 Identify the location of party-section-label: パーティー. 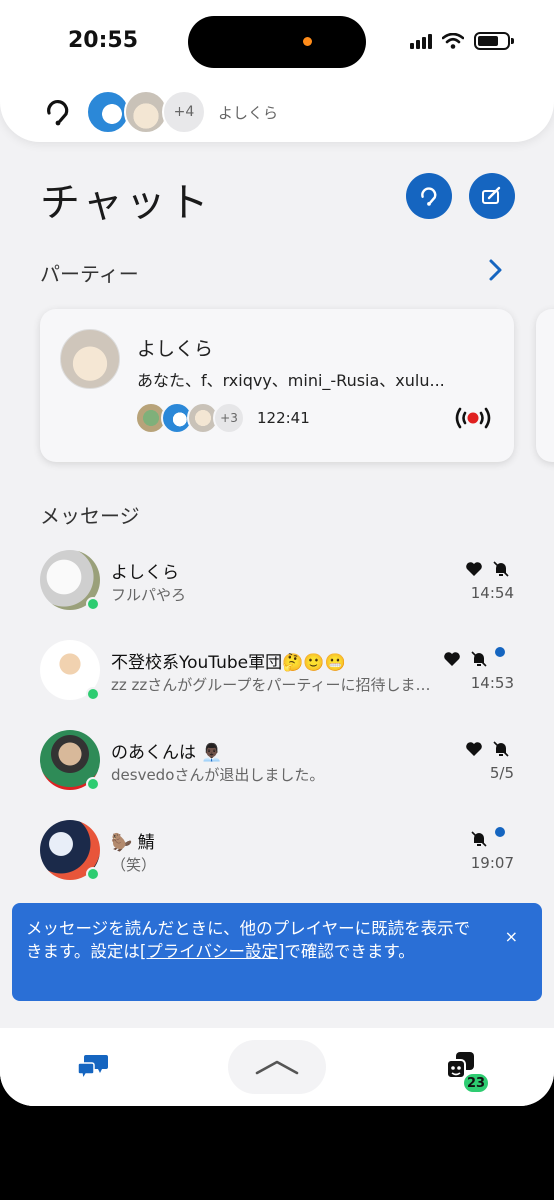
(89, 274).